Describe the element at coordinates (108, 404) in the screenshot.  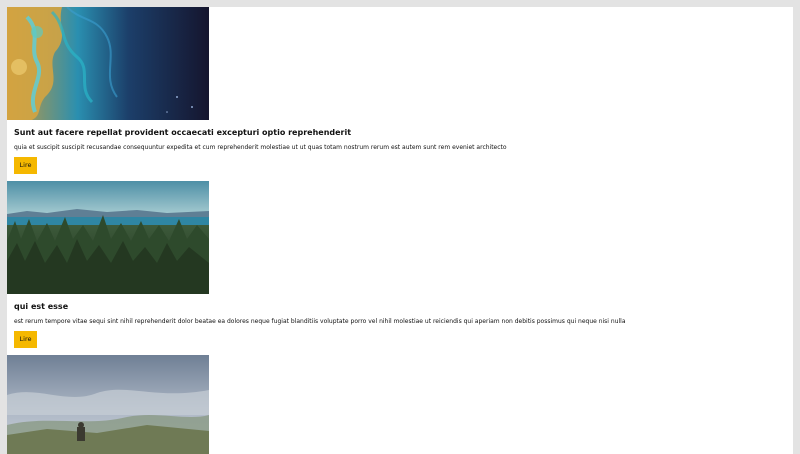
I see `post-image-misty-mountain` at that location.